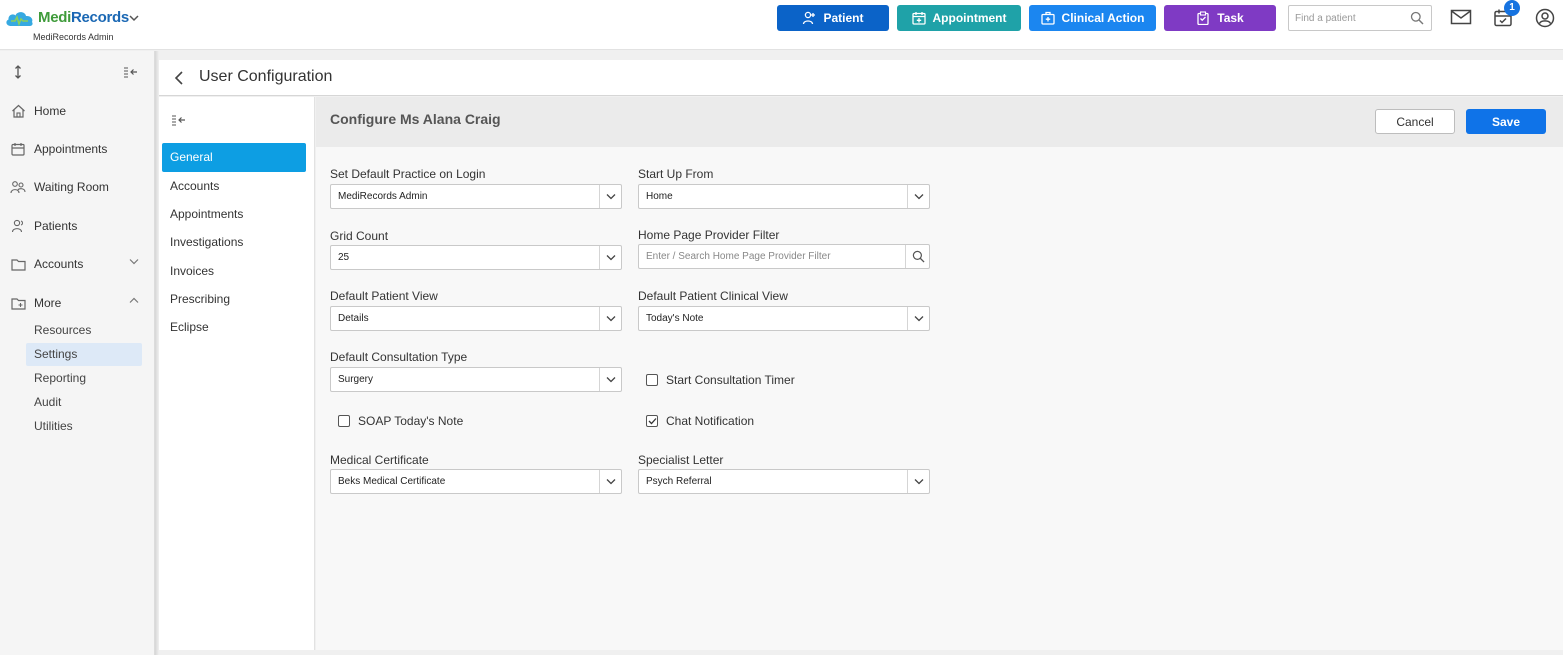 Image resolution: width=1563 pixels, height=655 pixels. Describe the element at coordinates (356, 379) in the screenshot. I see `consultation-type-value: Surgery` at that location.